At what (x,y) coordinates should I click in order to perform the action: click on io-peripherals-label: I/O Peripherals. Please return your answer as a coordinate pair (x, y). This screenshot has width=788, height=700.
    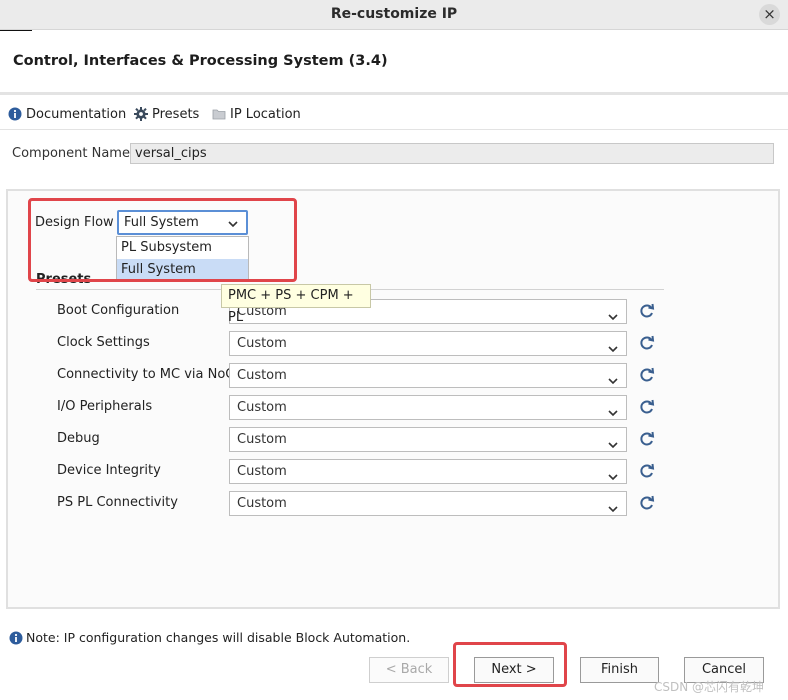
    Looking at the image, I should click on (105, 406).